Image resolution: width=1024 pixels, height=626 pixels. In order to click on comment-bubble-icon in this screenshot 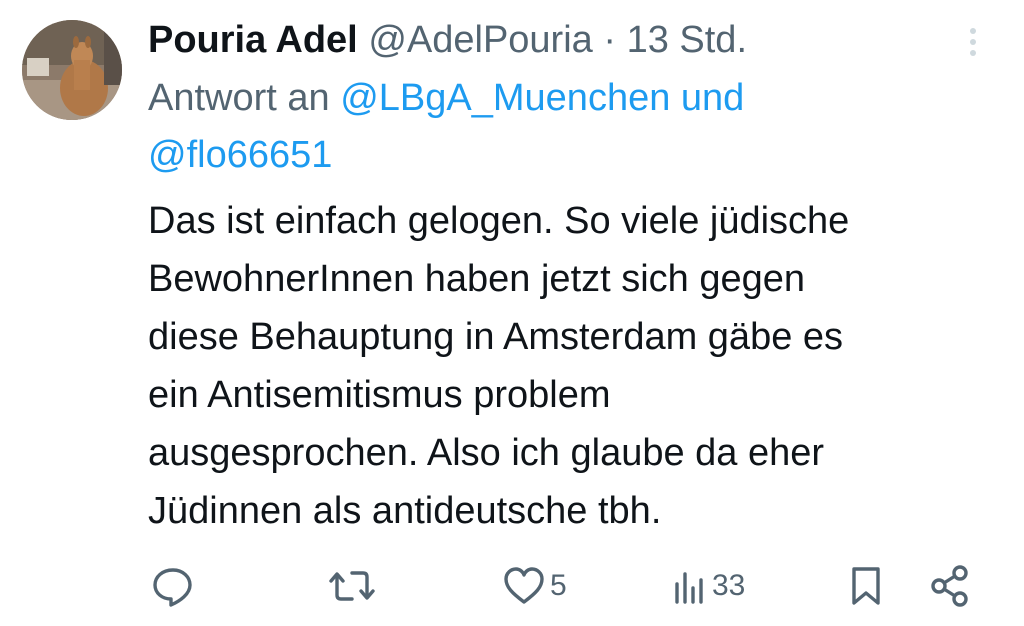, I will do `click(172, 587)`.